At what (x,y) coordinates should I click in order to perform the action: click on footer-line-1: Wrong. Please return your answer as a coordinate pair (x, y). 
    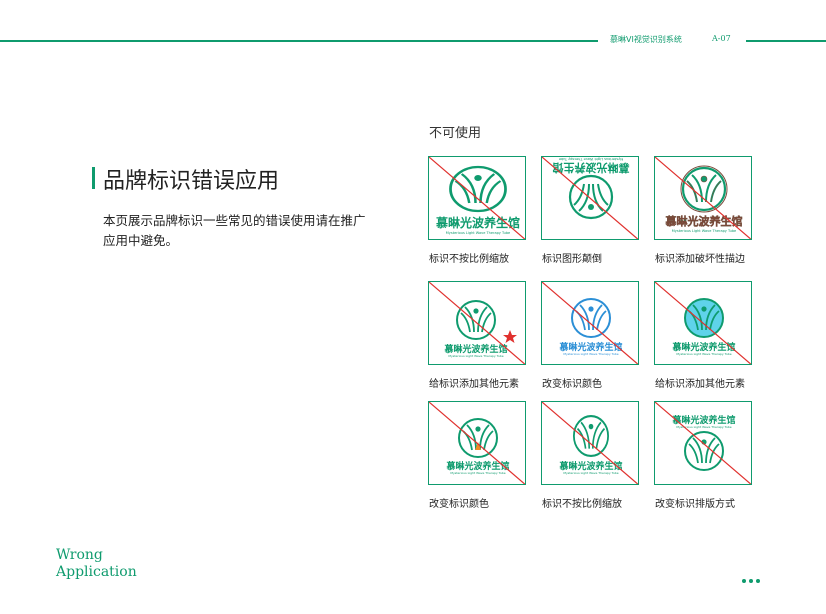
    Looking at the image, I should click on (79, 555).